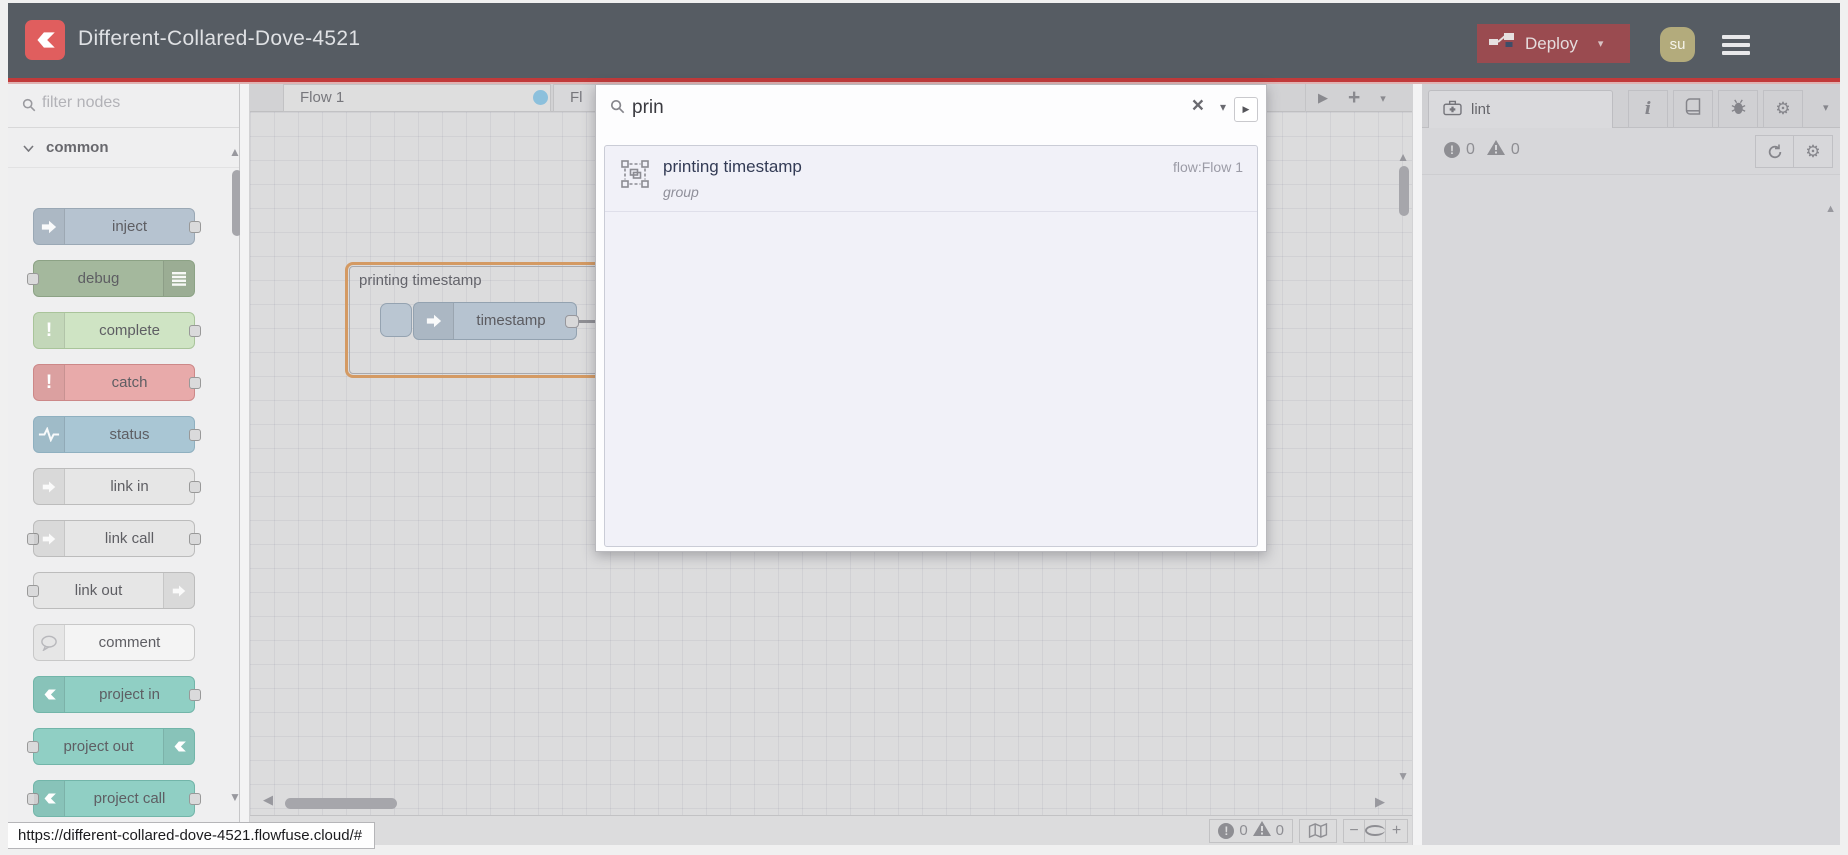 The image size is (1848, 855). I want to click on palette-node-label: complete, so click(129, 330).